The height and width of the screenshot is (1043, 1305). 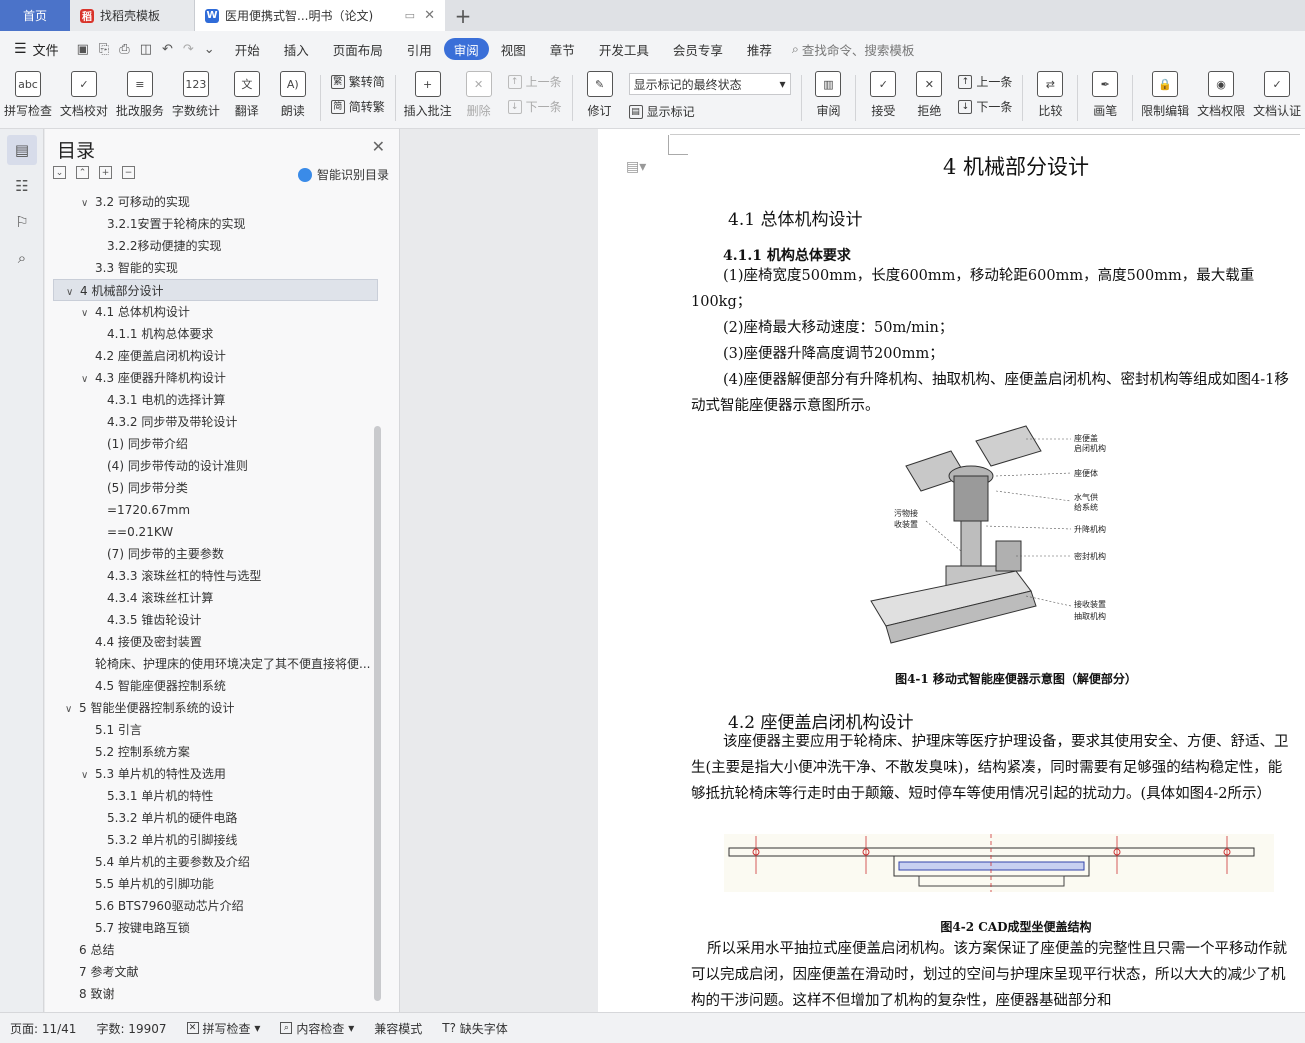 What do you see at coordinates (247, 95) in the screenshot?
I see `translate-button: 文翻译` at bounding box center [247, 95].